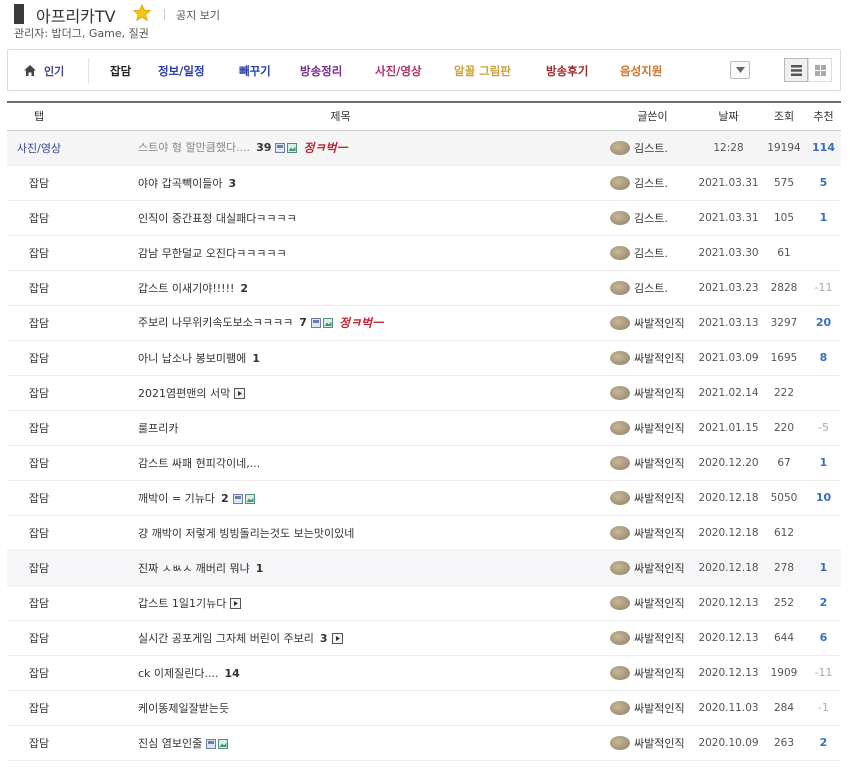 The width and height of the screenshot is (850, 767). What do you see at coordinates (340, 638) in the screenshot?
I see `post-title-cell: 실시간 공포게임 그자체 버린이 주보리 3` at bounding box center [340, 638].